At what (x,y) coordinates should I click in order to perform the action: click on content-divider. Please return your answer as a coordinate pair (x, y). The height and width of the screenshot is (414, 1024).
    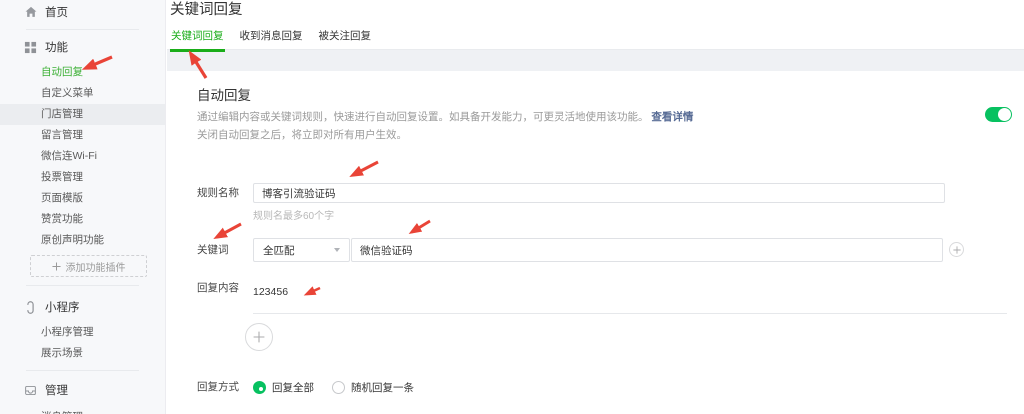
    Looking at the image, I should click on (630, 313).